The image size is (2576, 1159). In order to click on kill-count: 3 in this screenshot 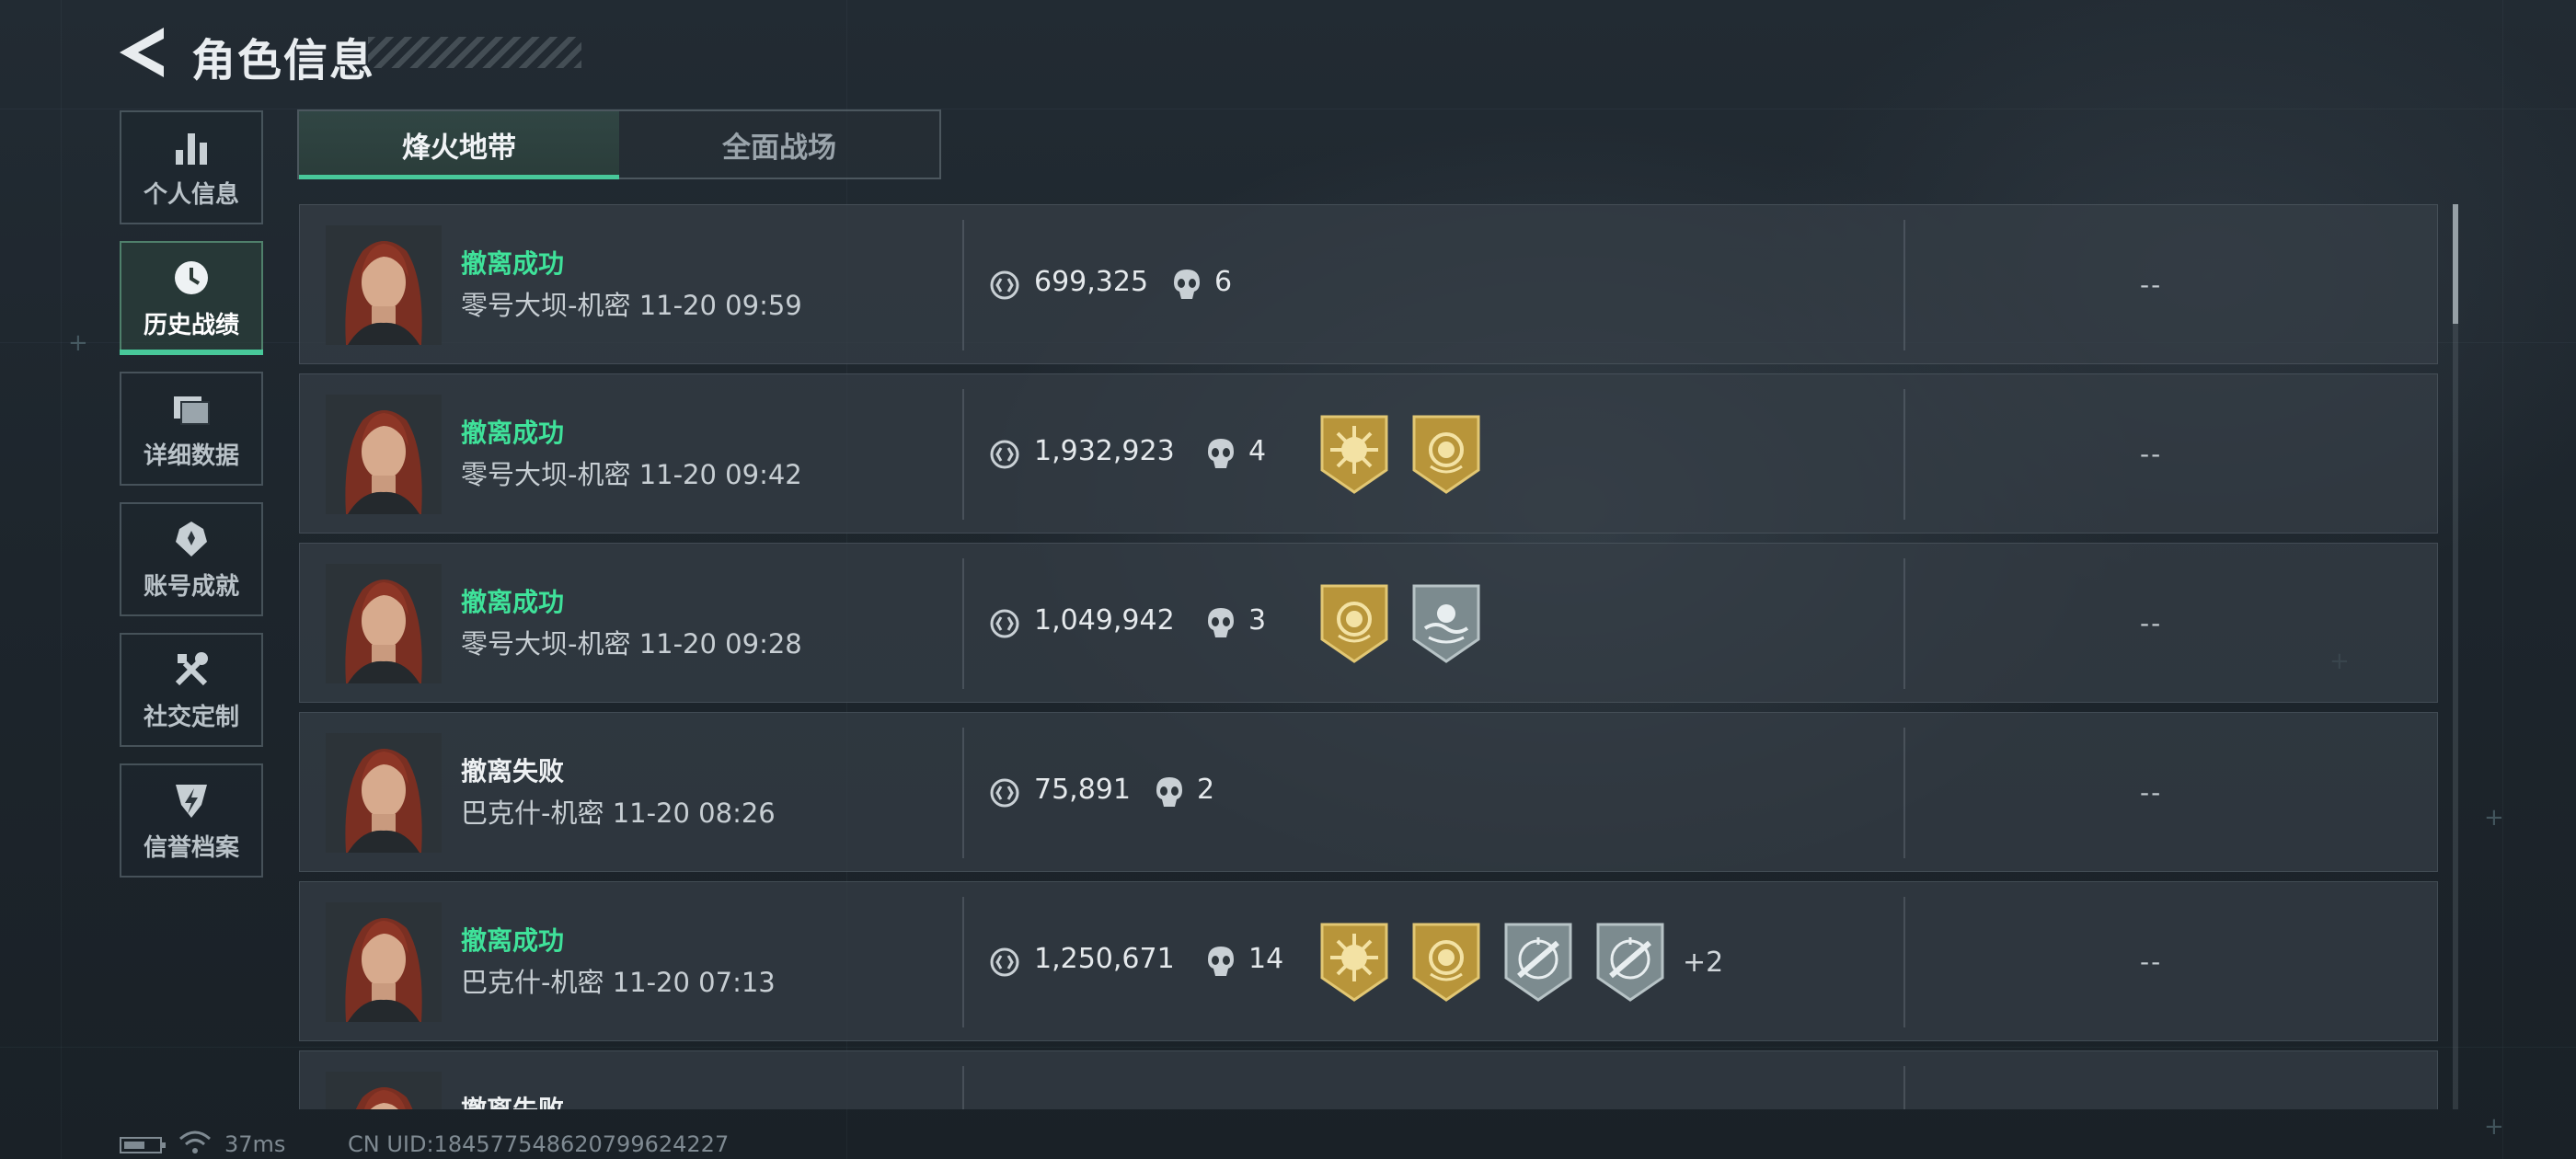, I will do `click(1257, 620)`.